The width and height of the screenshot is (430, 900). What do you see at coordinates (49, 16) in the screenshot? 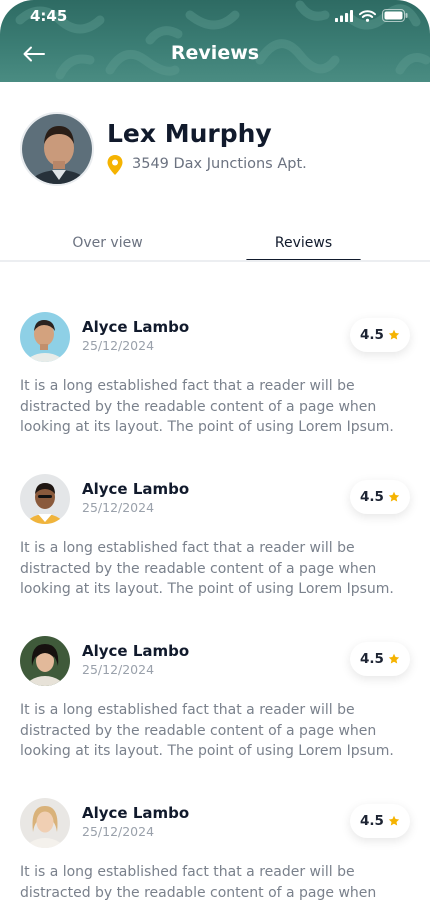
I see `status-time: 4:45` at bounding box center [49, 16].